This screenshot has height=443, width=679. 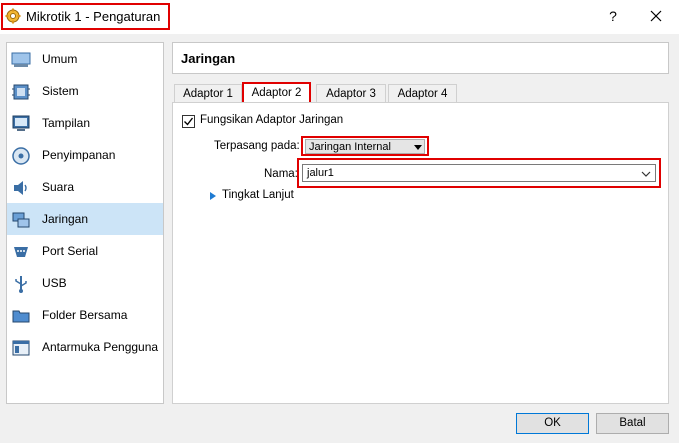 I want to click on attached-to-label: Terpasang pada:, so click(x=257, y=146).